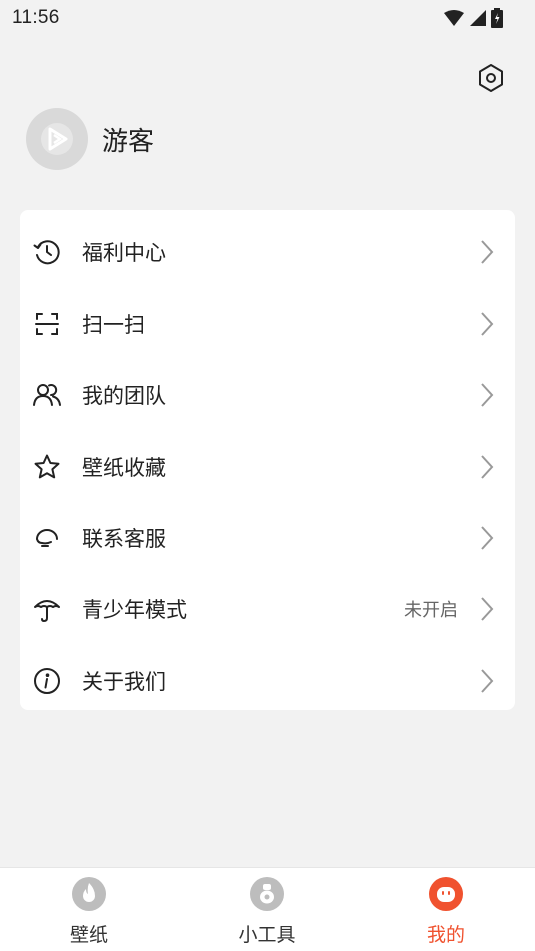 This screenshot has height=951, width=535. What do you see at coordinates (124, 396) in the screenshot?
I see `menu-item-label: 我的团队` at bounding box center [124, 396].